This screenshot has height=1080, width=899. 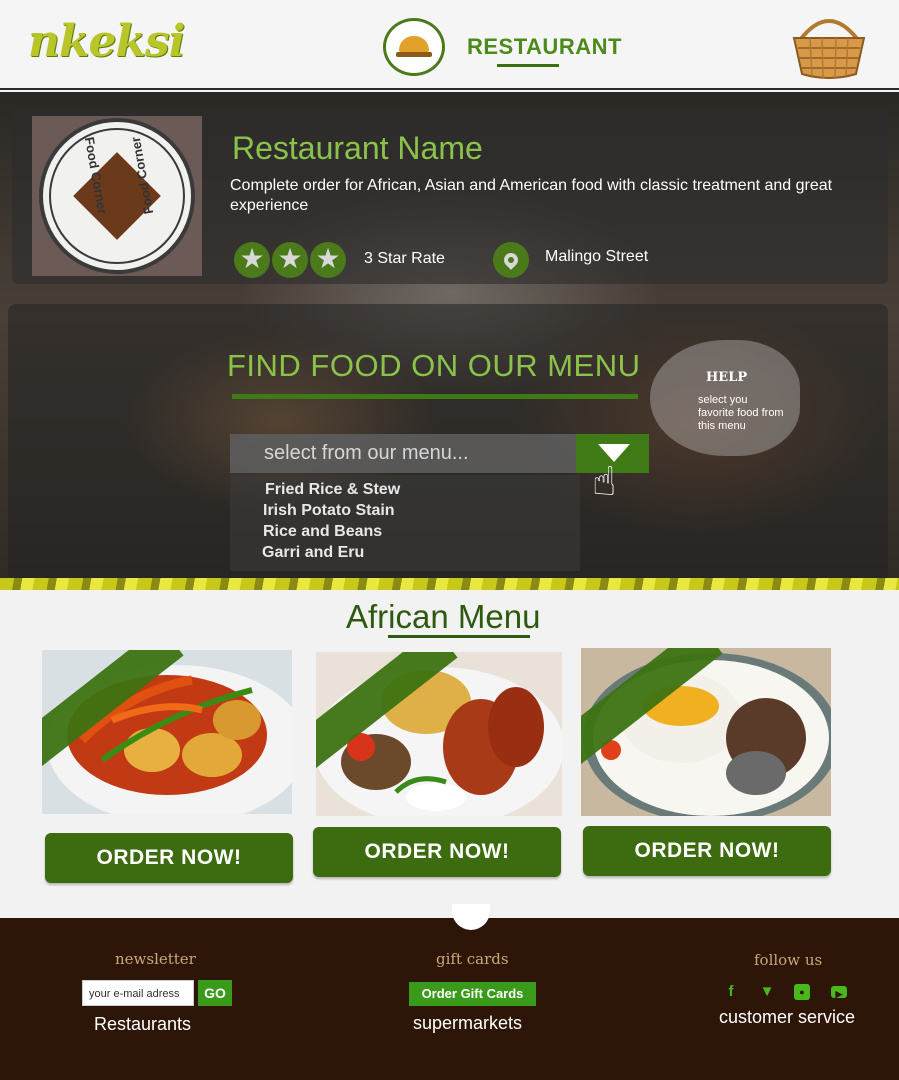 I want to click on customer-service-link: customer service, so click(x=787, y=1017).